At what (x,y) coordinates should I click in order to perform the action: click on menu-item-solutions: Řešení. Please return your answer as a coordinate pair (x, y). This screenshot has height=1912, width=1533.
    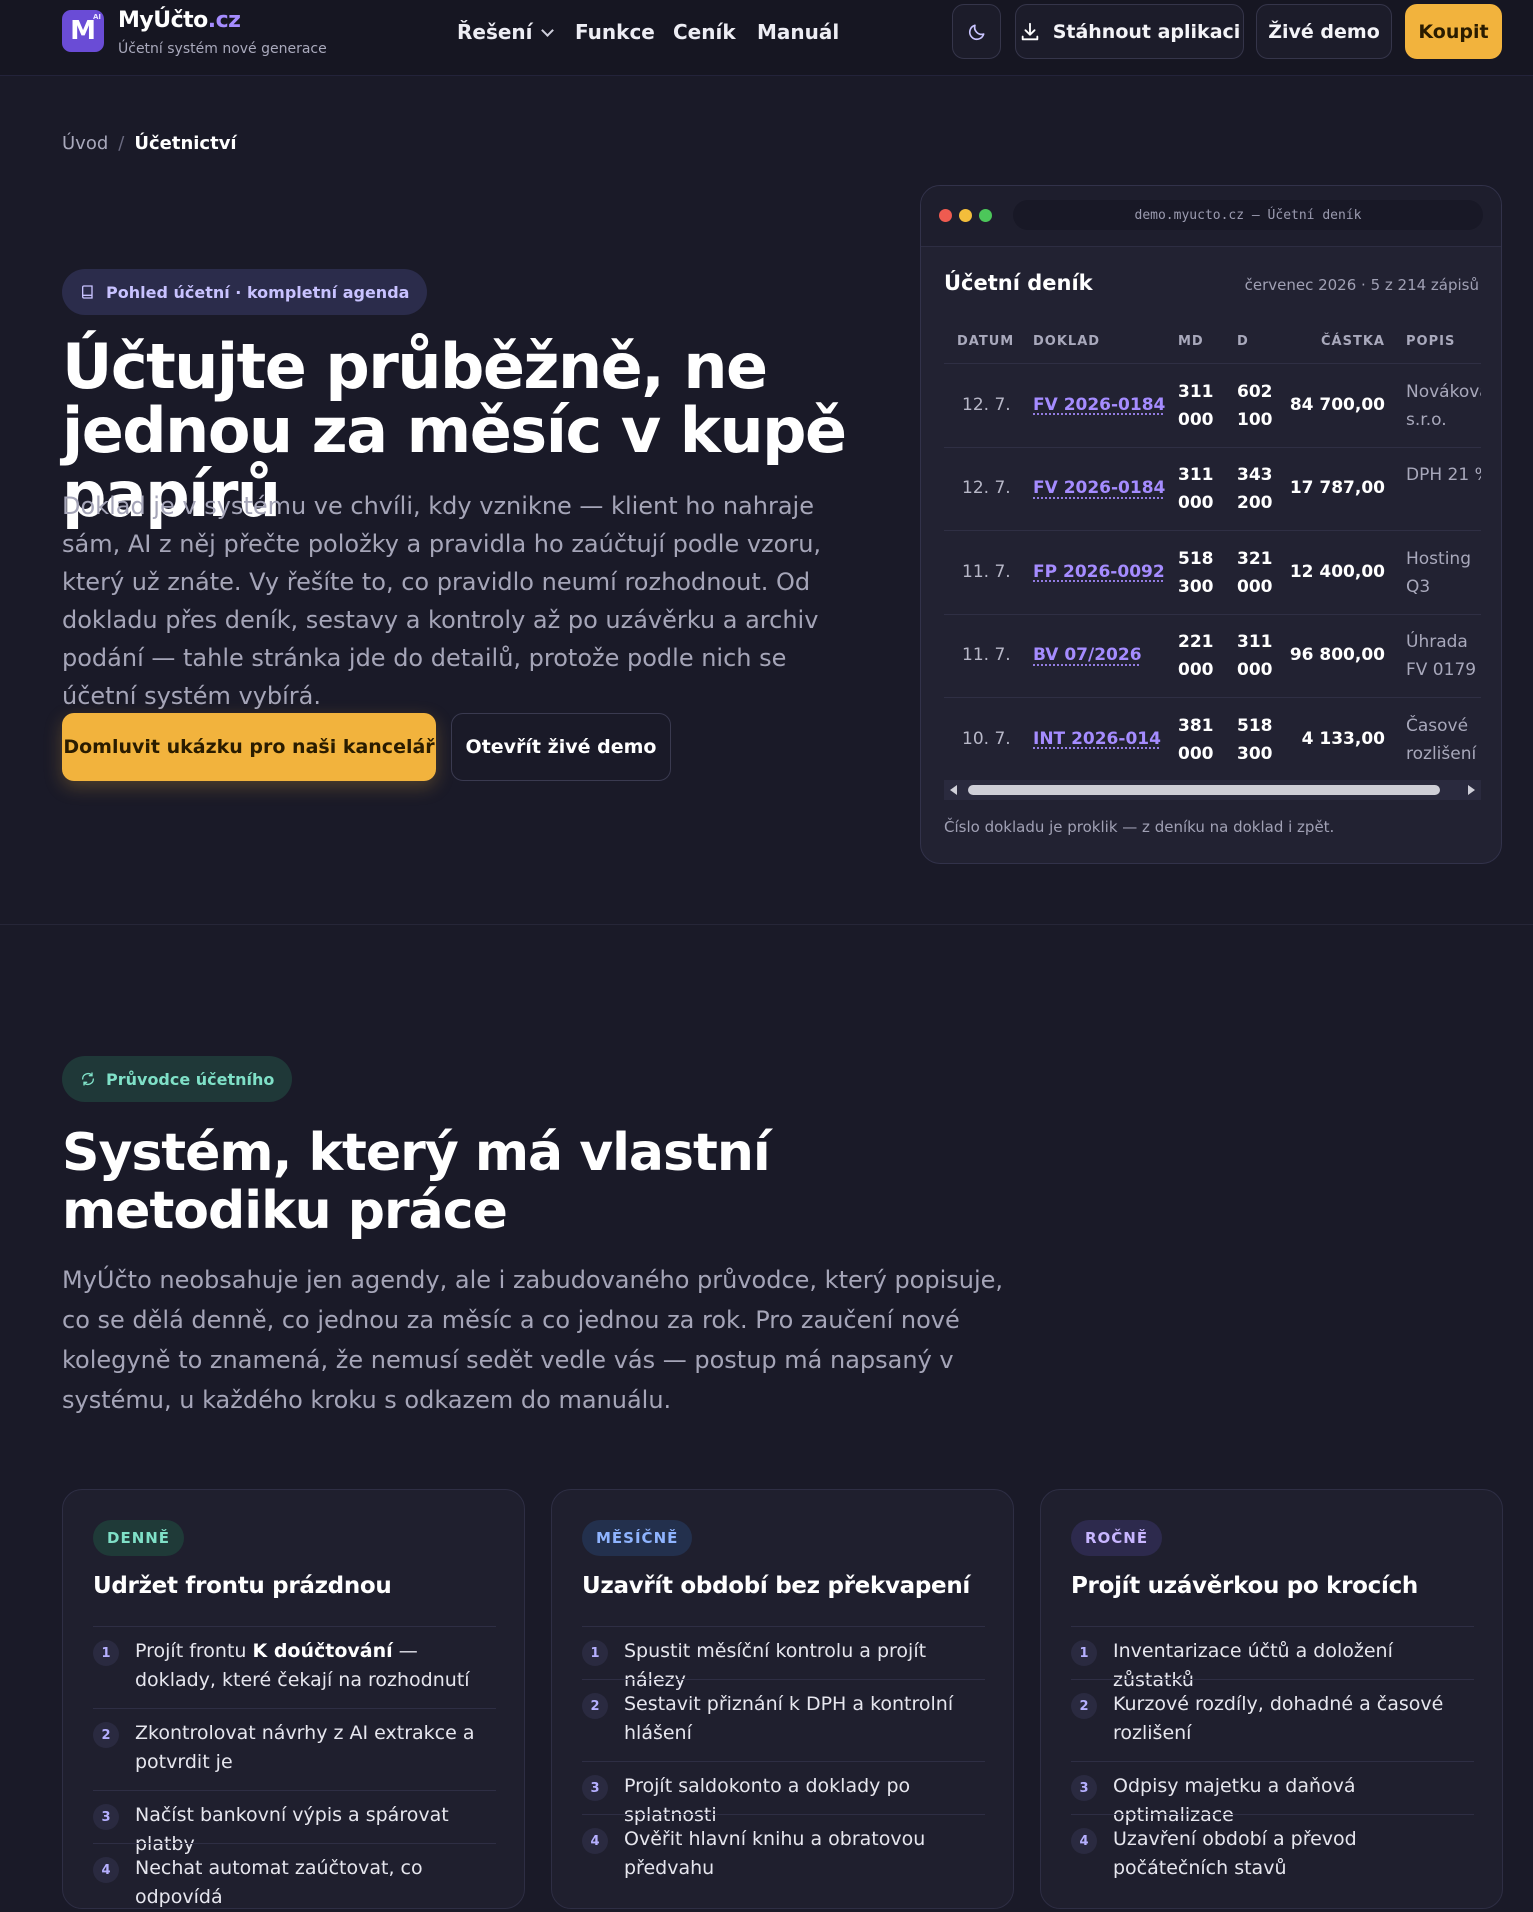
    Looking at the image, I should click on (505, 32).